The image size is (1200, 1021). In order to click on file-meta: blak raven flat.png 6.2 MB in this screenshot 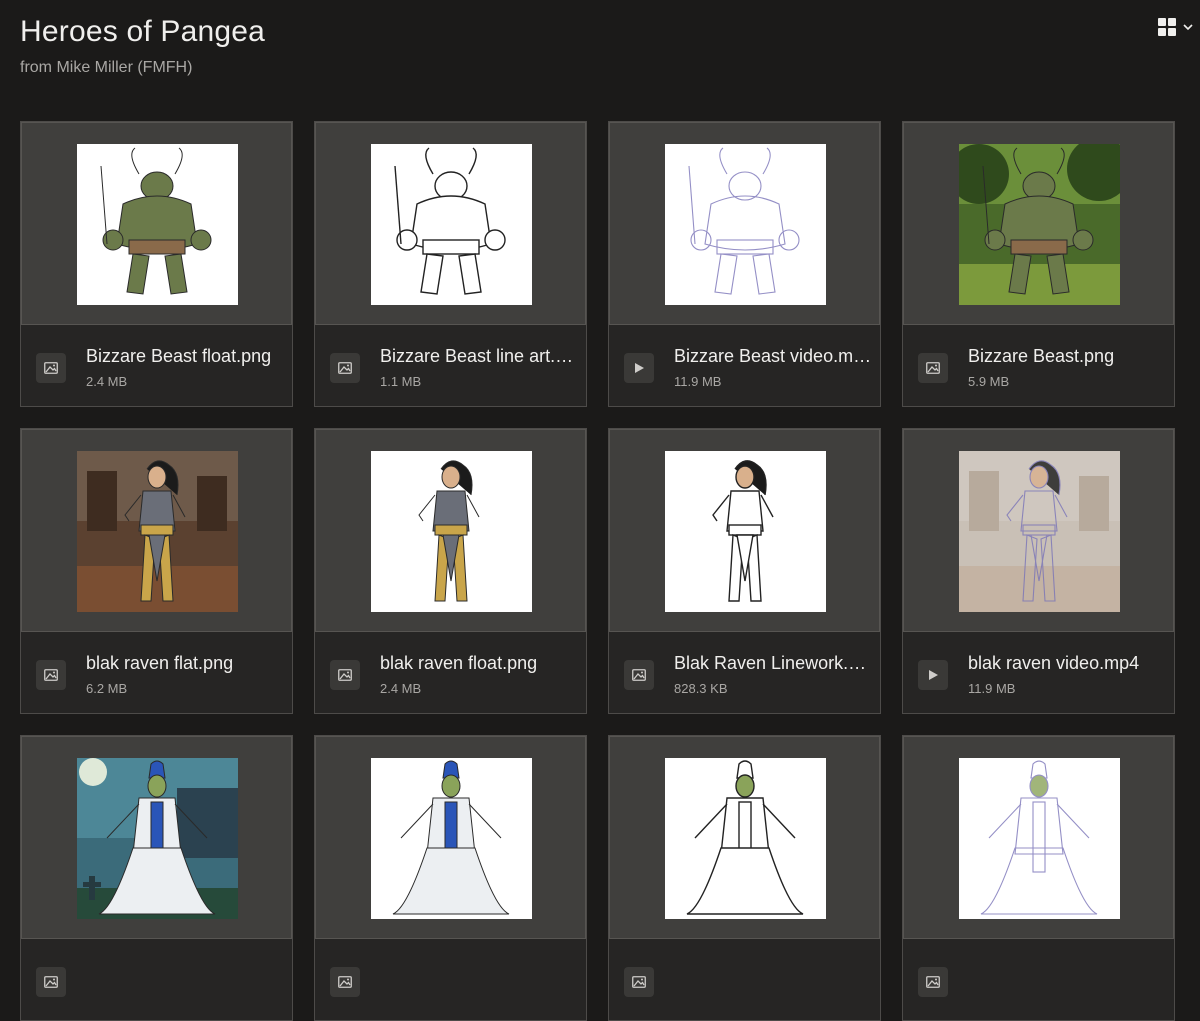, I will do `click(156, 673)`.